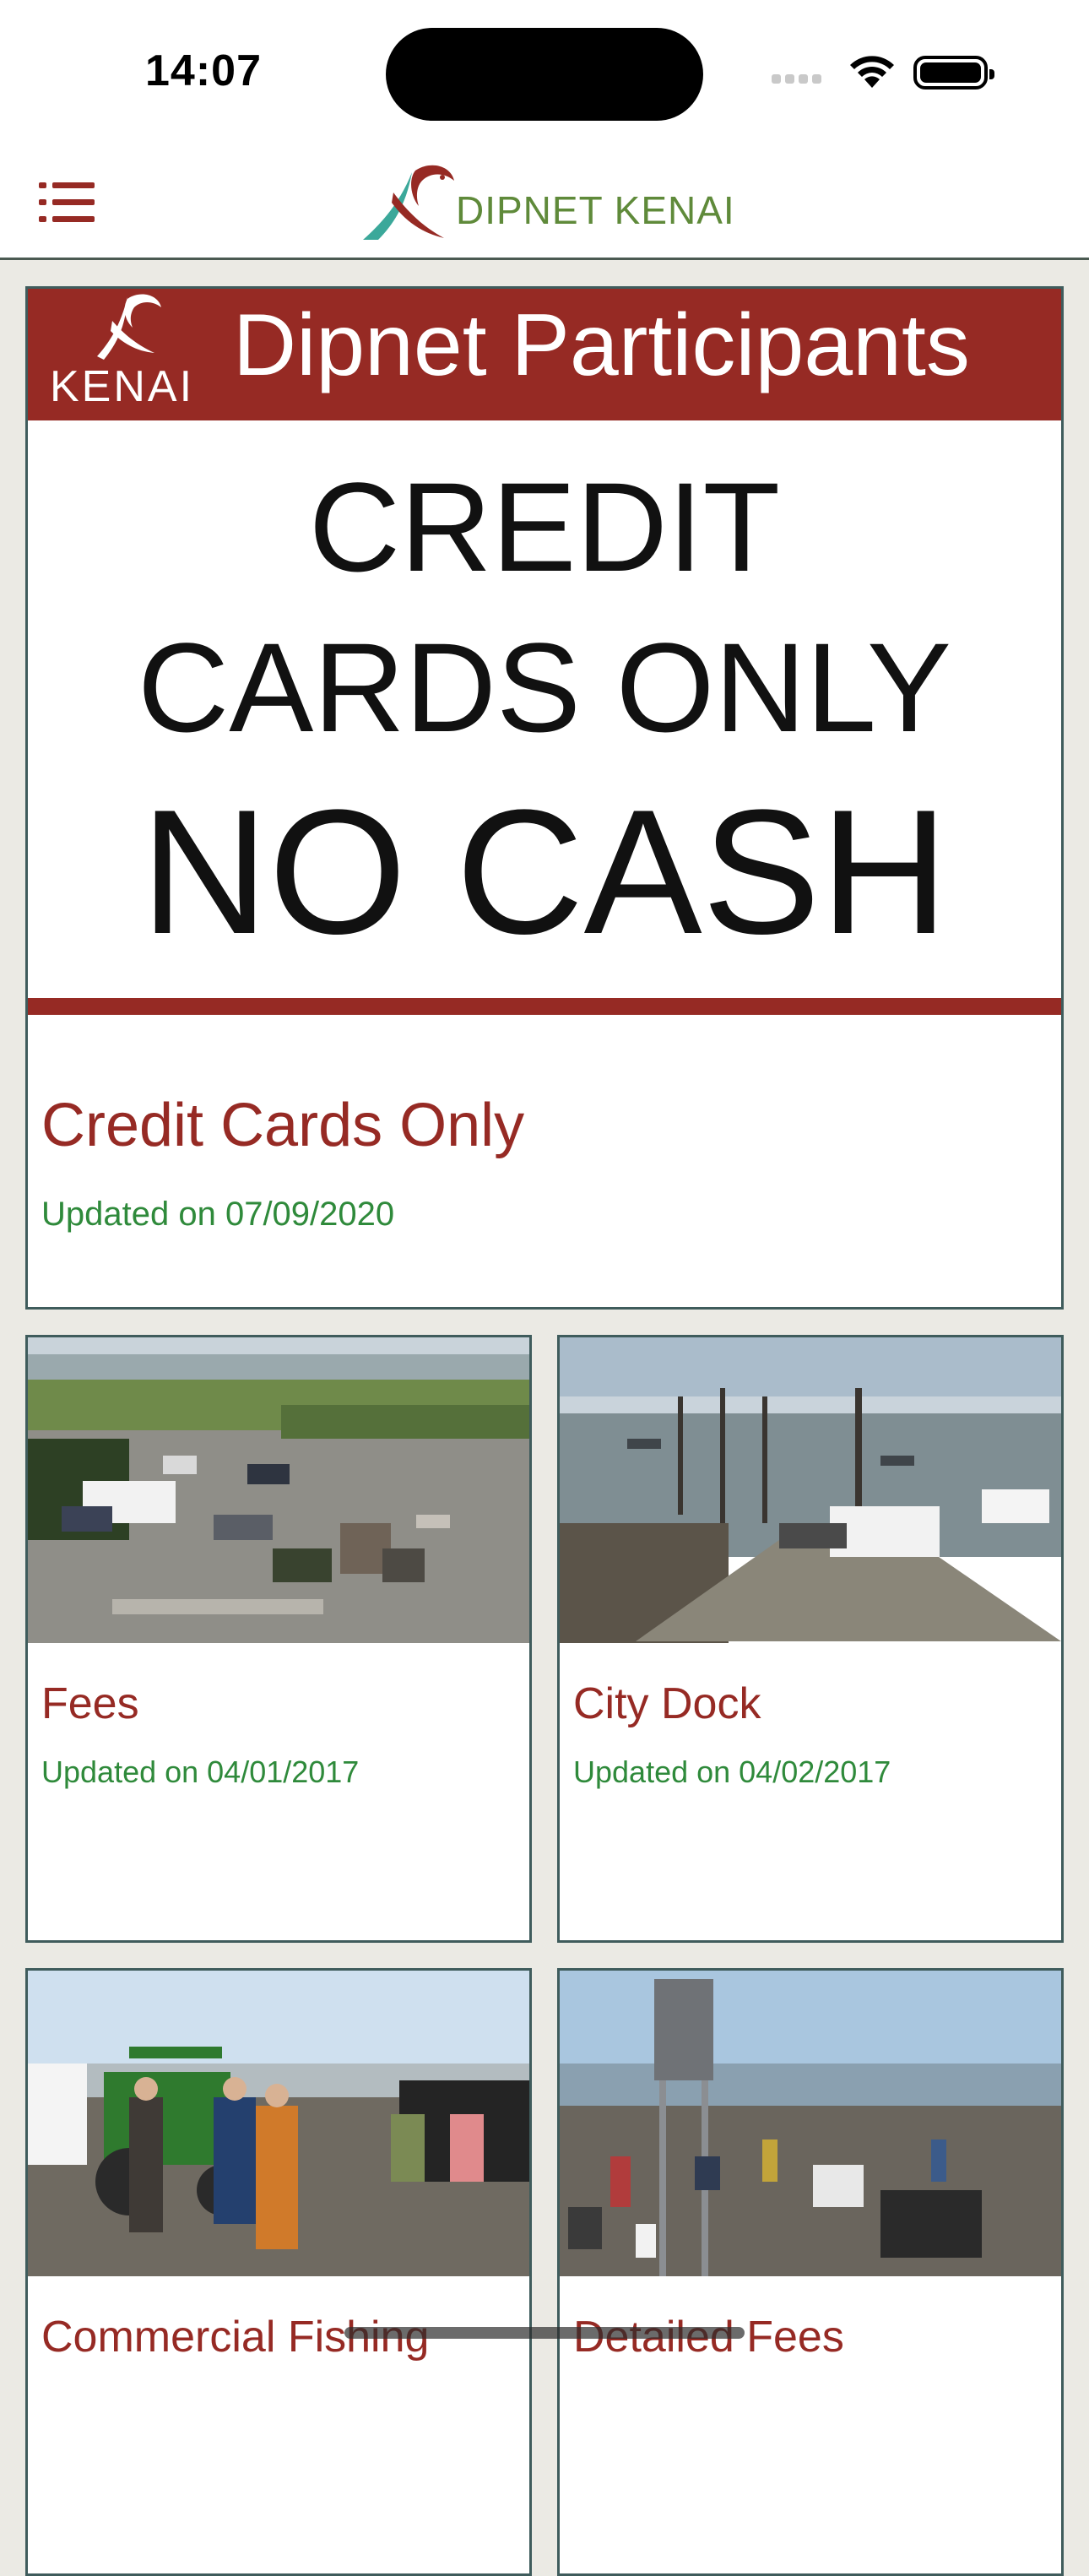 Image resolution: width=1089 pixels, height=2576 pixels. What do you see at coordinates (200, 1772) in the screenshot?
I see `card-updated-date: Updated on 04/01/2017` at bounding box center [200, 1772].